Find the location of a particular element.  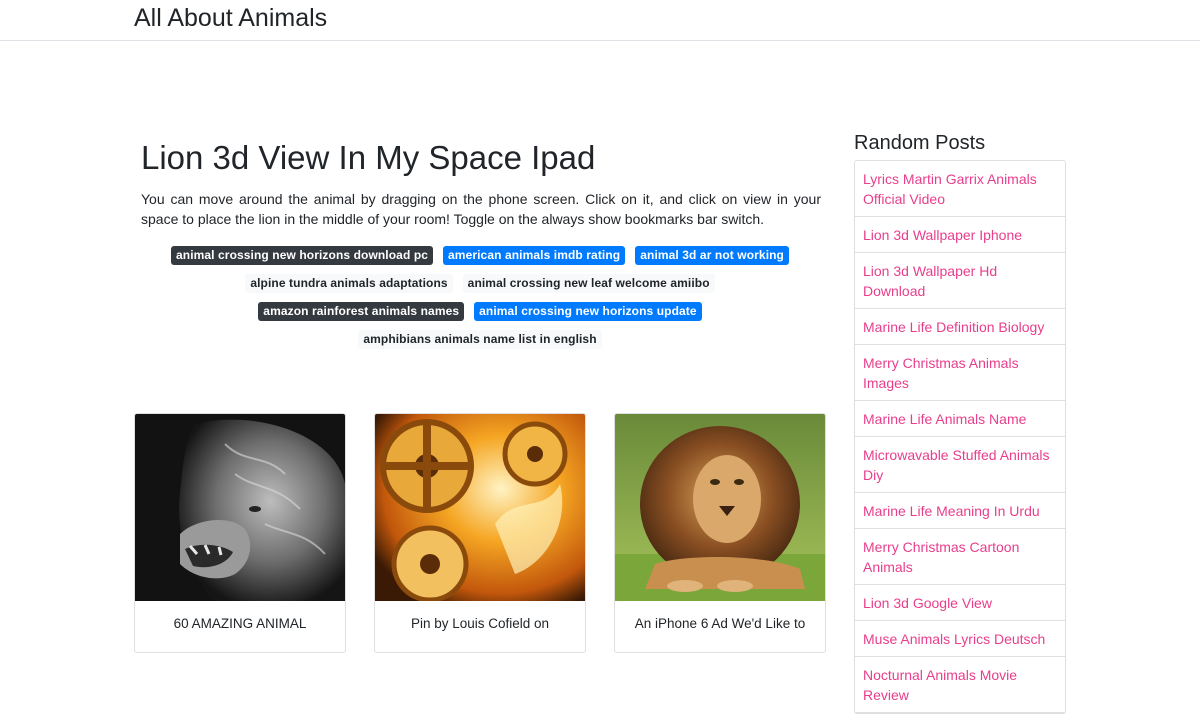

tag-row: amphibians animals name list in english is located at coordinates (480, 340).